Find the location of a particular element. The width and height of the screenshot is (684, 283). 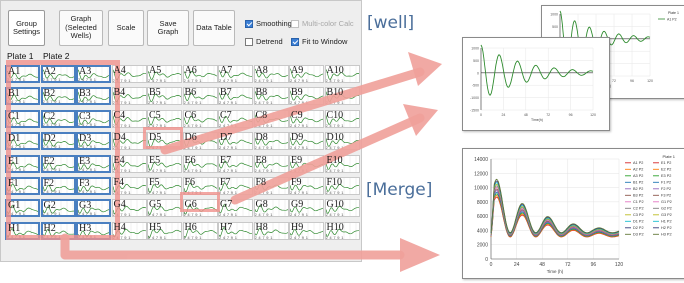

well-C10: C10 2 4 7 9 1 is located at coordinates (342, 118).